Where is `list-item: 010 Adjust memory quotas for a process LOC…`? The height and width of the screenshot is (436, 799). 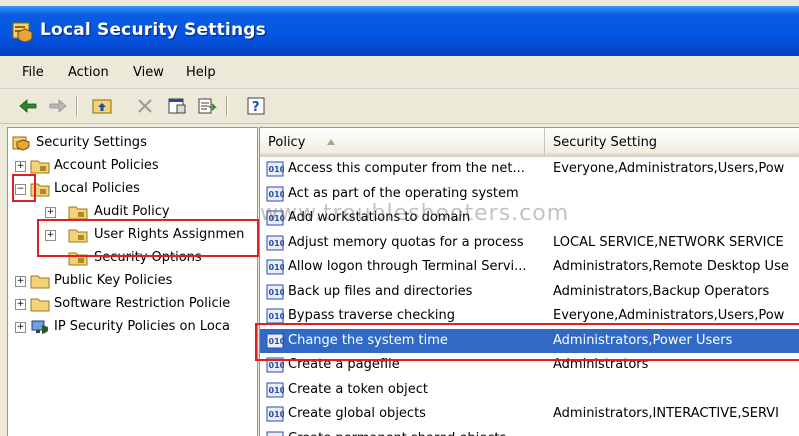 list-item: 010 Adjust memory quotas for a process LOC… is located at coordinates (529, 243).